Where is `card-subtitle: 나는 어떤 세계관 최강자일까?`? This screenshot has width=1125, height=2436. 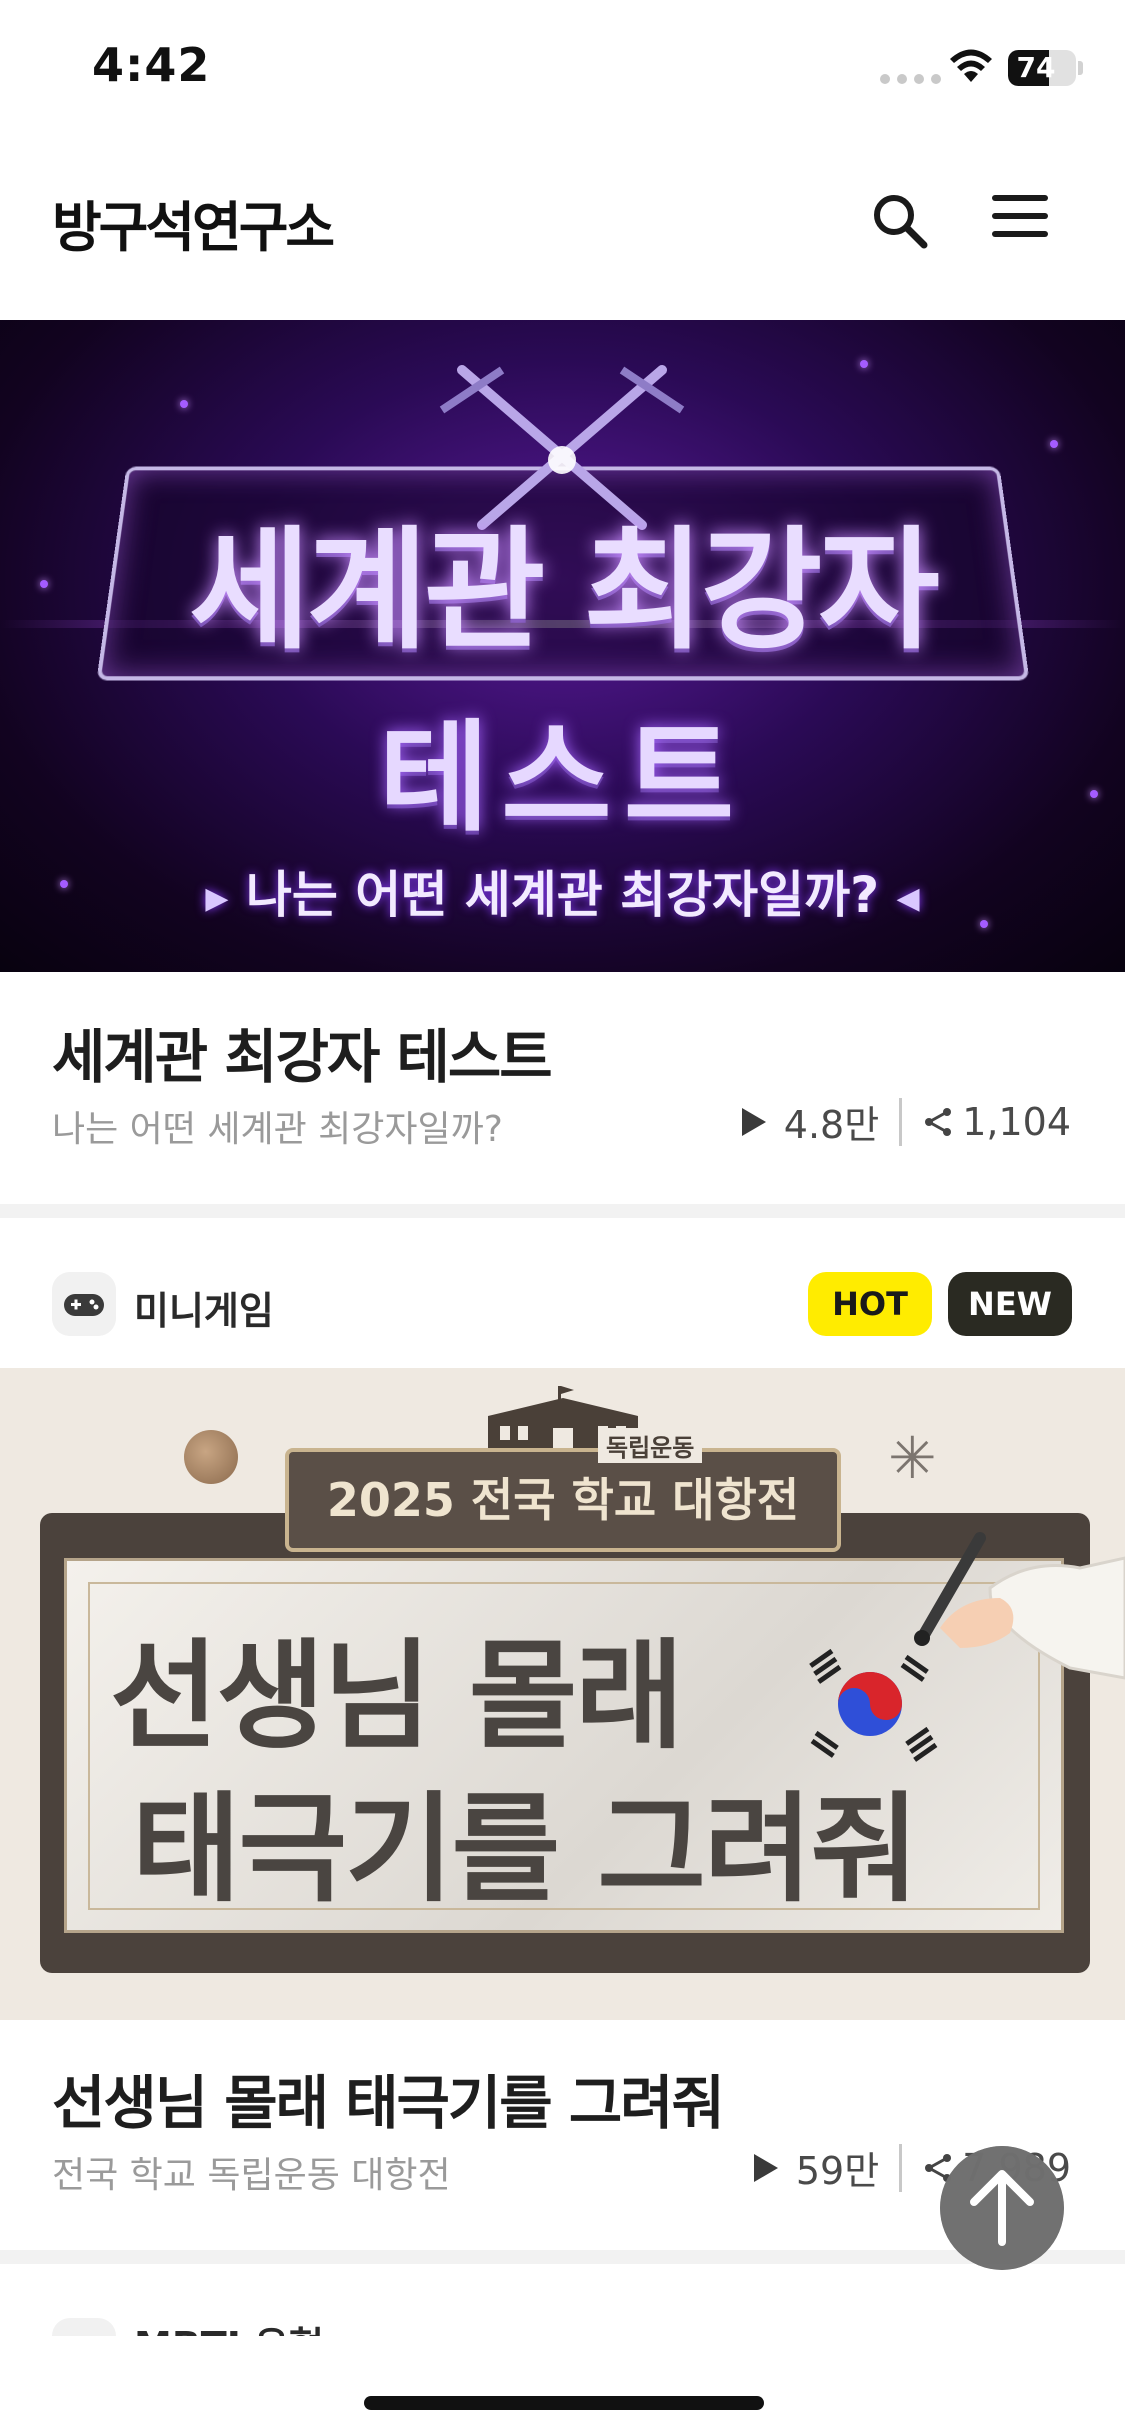 card-subtitle: 나는 어떤 세계관 최강자일까? is located at coordinates (277, 1126).